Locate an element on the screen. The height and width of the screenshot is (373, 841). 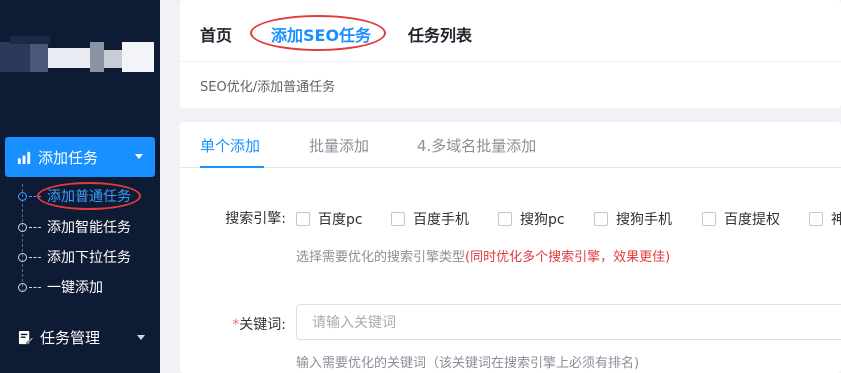
breadcrumb: SEO优化/添加普通任务 is located at coordinates (268, 87).